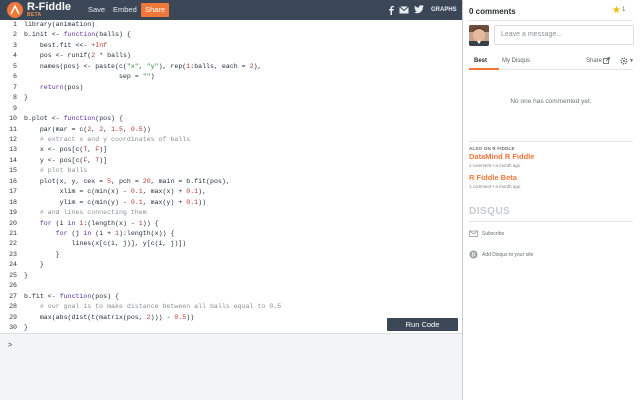 The width and height of the screenshot is (640, 400). I want to click on mail-icon, so click(403, 9).